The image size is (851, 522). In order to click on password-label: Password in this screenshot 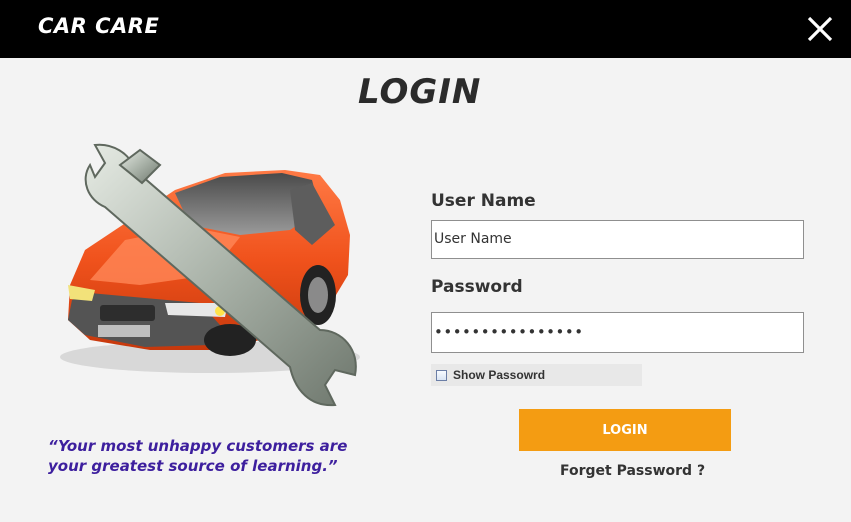, I will do `click(477, 287)`.